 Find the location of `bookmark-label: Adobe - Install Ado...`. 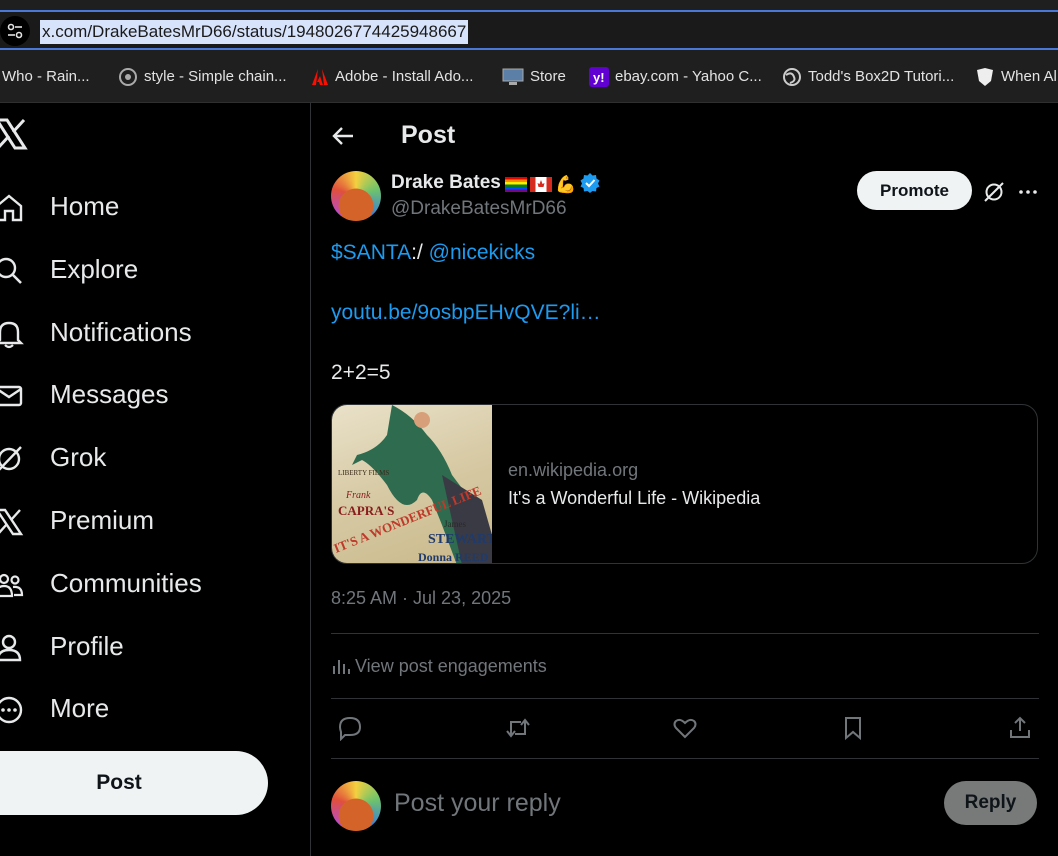

bookmark-label: Adobe - Install Ado... is located at coordinates (404, 76).